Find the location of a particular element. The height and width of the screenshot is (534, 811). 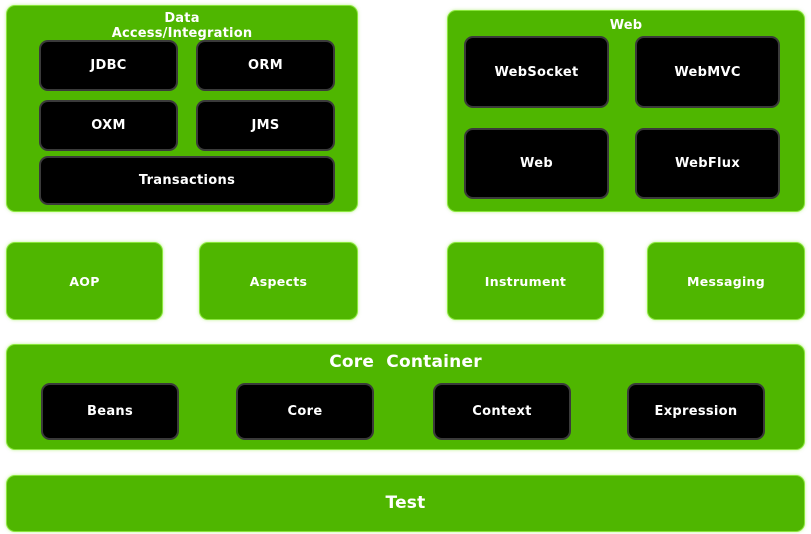

module-webmvc-label: WebMVC is located at coordinates (707, 72).